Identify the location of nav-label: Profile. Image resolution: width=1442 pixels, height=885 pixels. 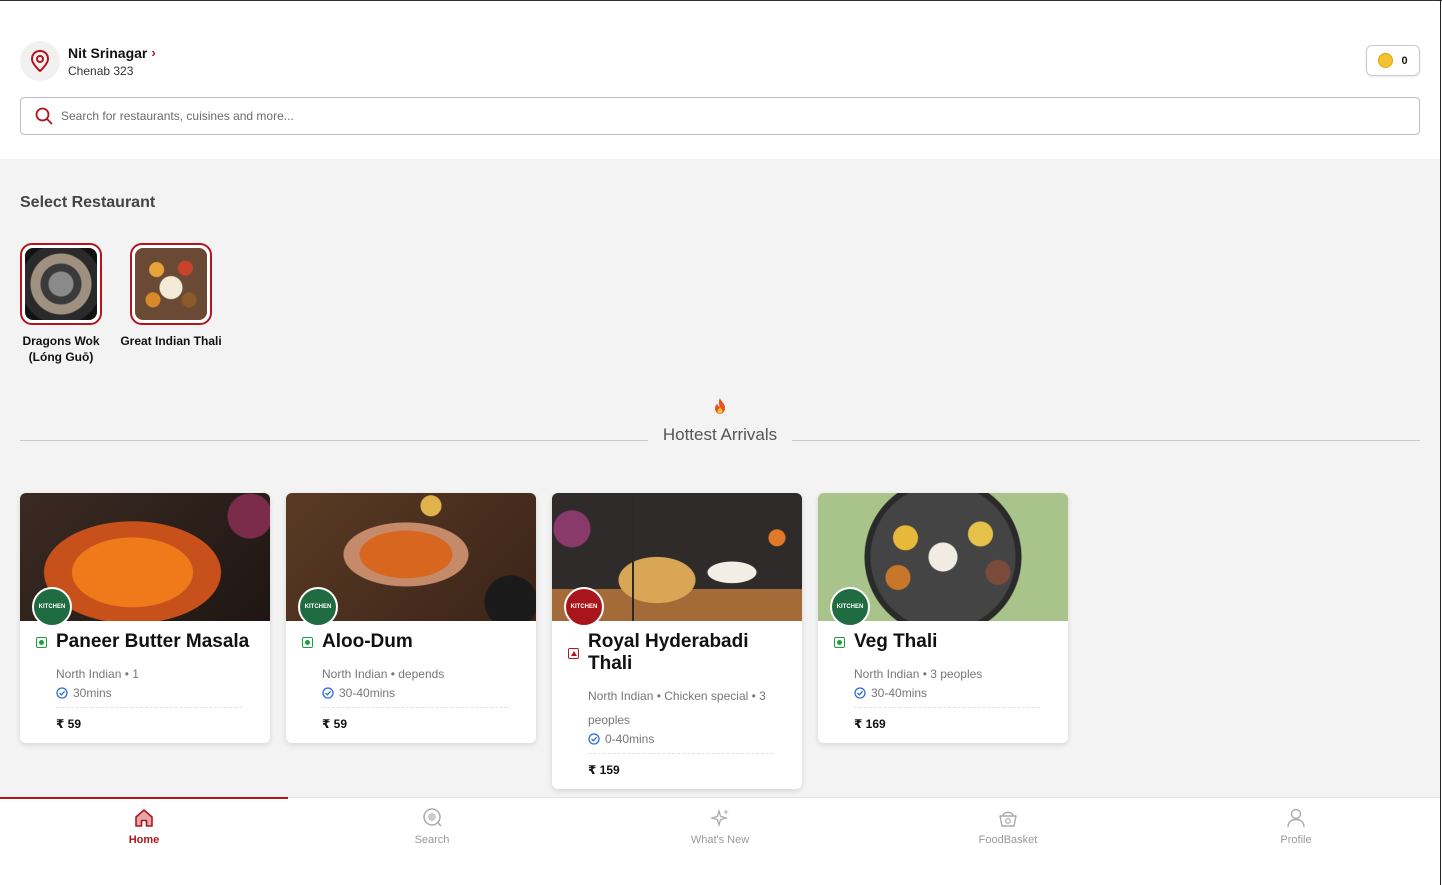
(1296, 840).